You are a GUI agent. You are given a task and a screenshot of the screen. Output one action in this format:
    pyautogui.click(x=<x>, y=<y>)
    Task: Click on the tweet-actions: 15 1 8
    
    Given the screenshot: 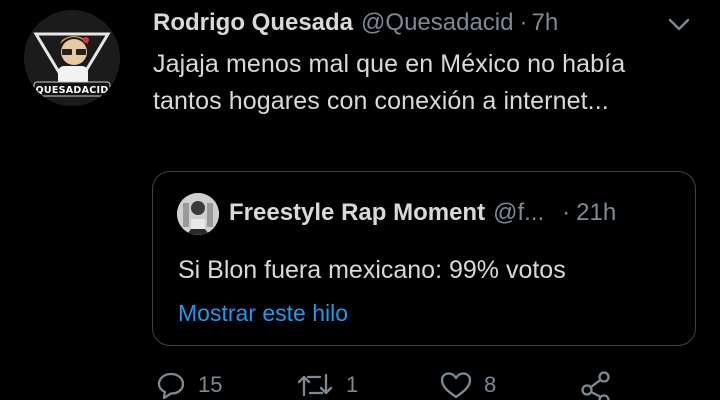 What is the action you would take?
    pyautogui.click(x=360, y=380)
    